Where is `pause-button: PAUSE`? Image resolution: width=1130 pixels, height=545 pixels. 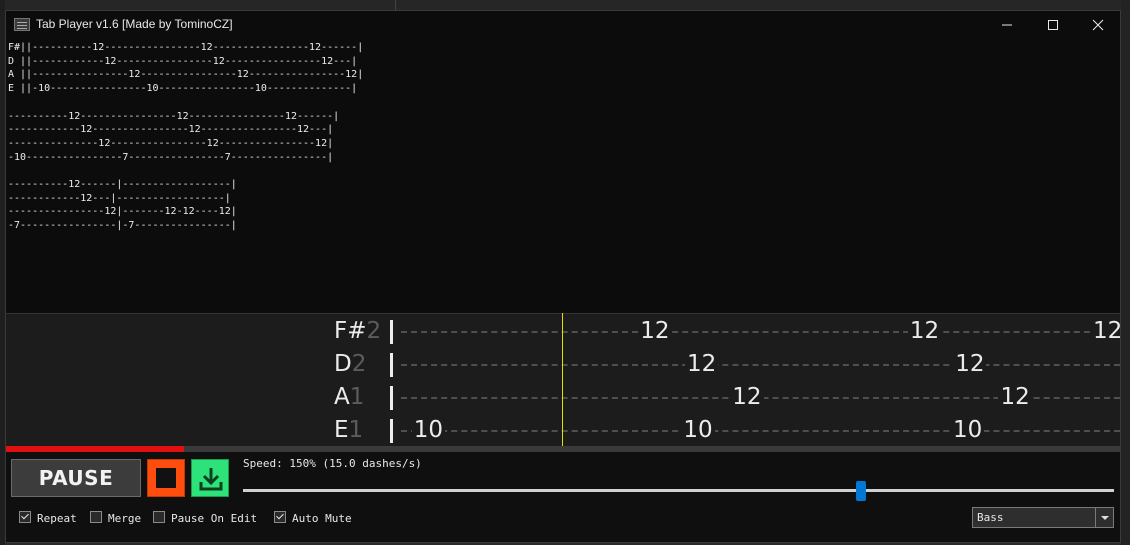 pause-button: PAUSE is located at coordinates (76, 478).